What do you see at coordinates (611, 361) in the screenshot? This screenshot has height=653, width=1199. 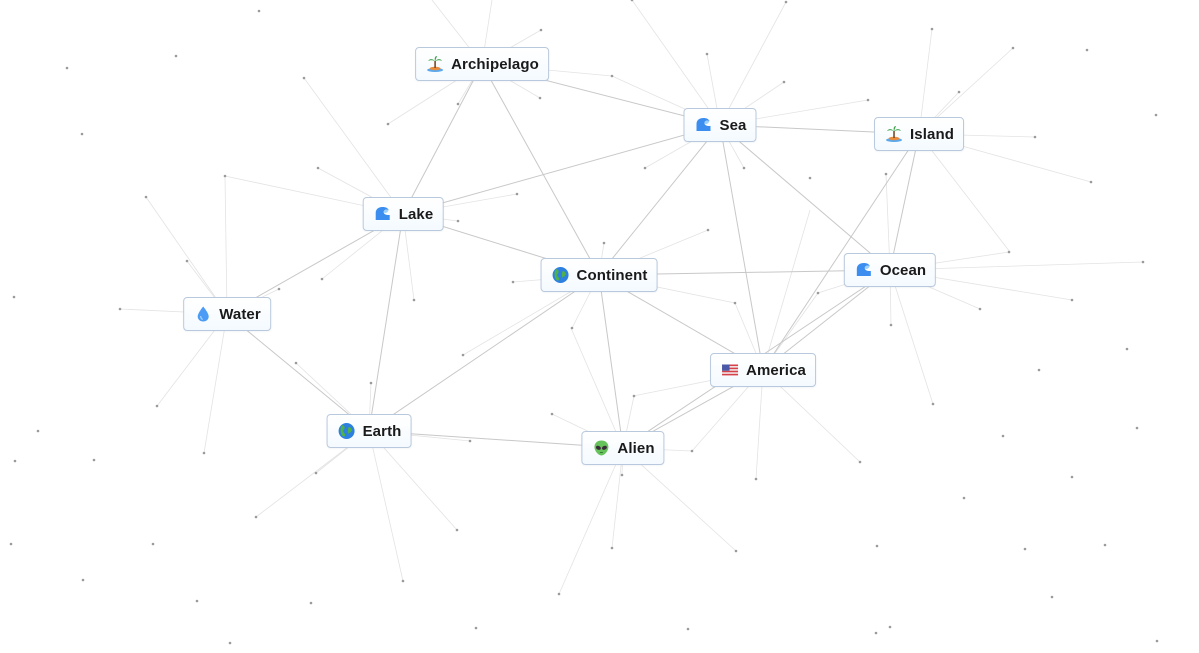 I see `edge-continent-alien` at bounding box center [611, 361].